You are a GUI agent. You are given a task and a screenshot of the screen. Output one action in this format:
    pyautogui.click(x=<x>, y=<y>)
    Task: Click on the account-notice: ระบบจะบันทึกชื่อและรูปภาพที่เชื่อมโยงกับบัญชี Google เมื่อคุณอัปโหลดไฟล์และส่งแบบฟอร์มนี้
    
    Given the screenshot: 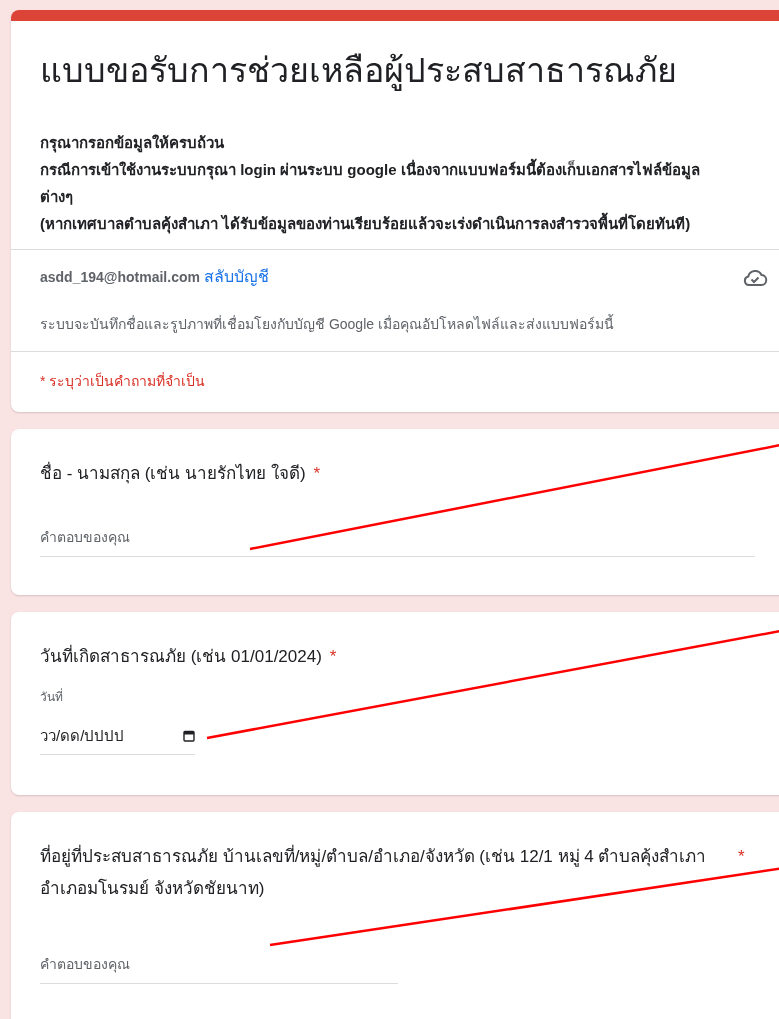 What is the action you would take?
    pyautogui.click(x=327, y=324)
    